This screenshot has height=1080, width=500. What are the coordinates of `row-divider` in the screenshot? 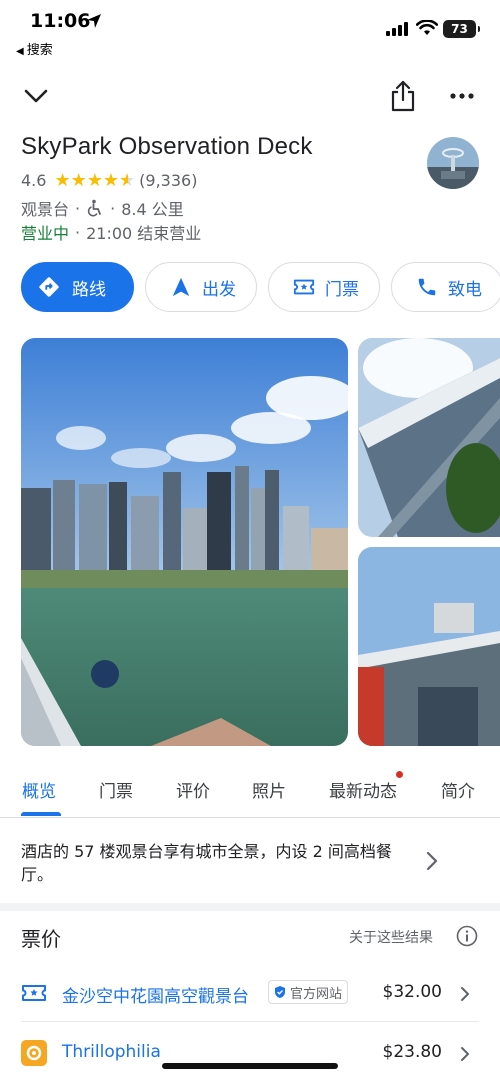 It's located at (250, 1021).